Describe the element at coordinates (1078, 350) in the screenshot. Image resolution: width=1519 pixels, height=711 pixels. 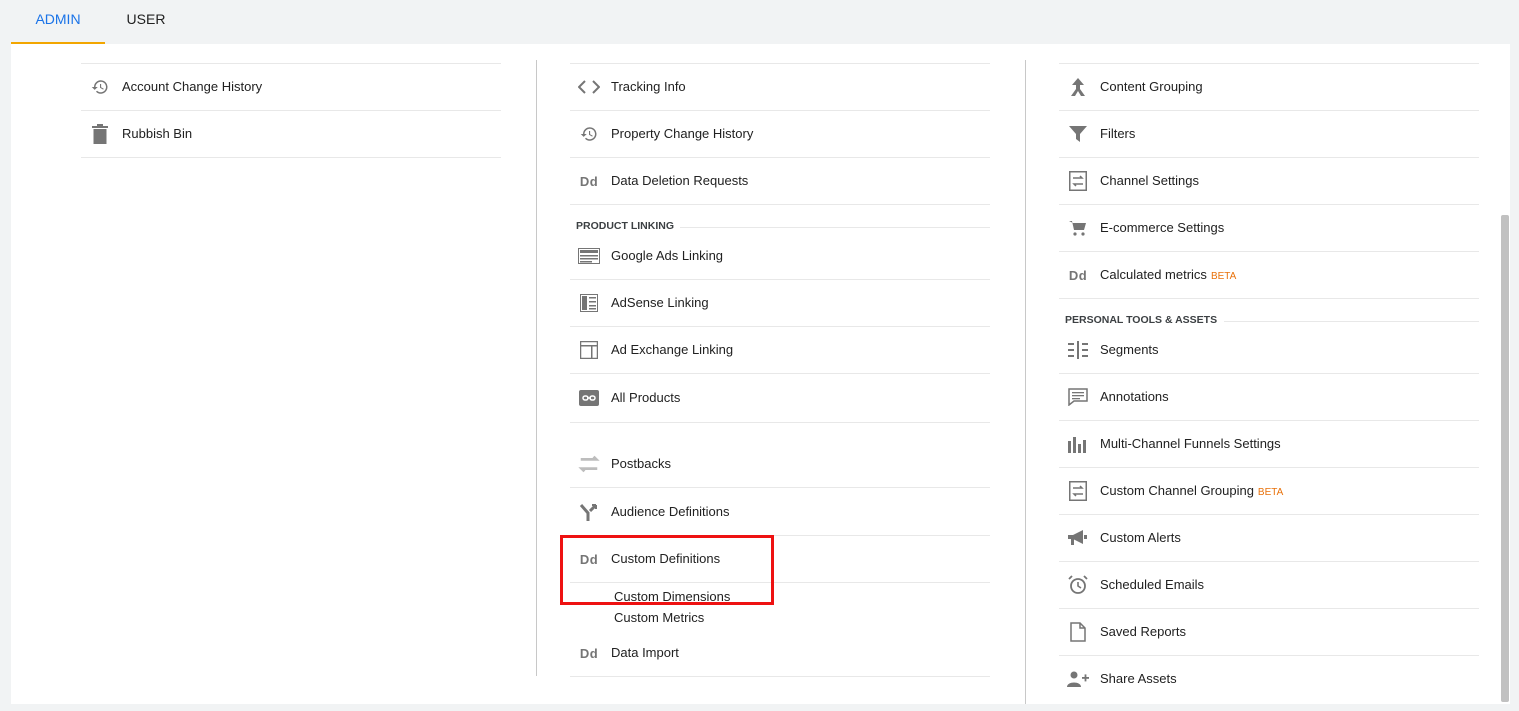
I see `segments-icon` at that location.